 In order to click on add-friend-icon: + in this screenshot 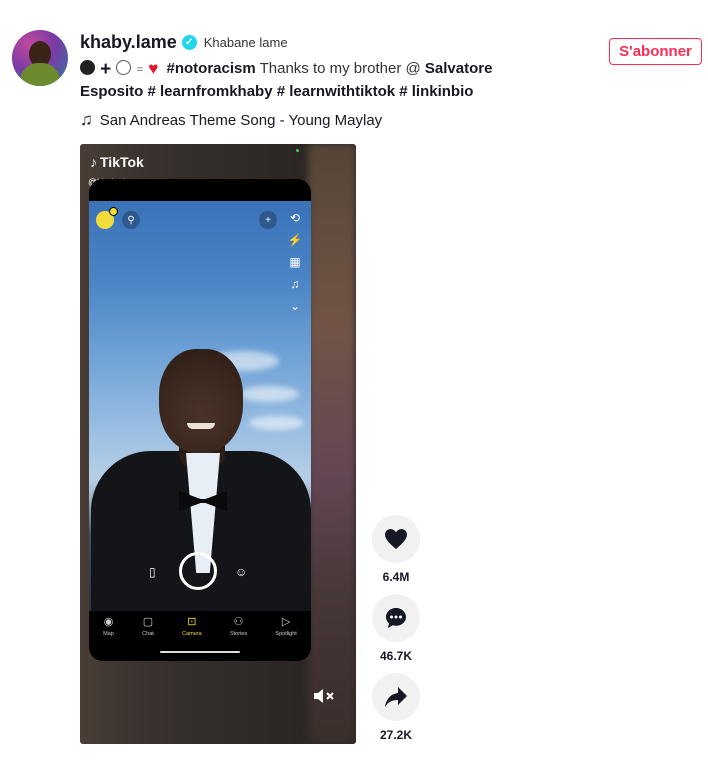, I will do `click(268, 220)`.